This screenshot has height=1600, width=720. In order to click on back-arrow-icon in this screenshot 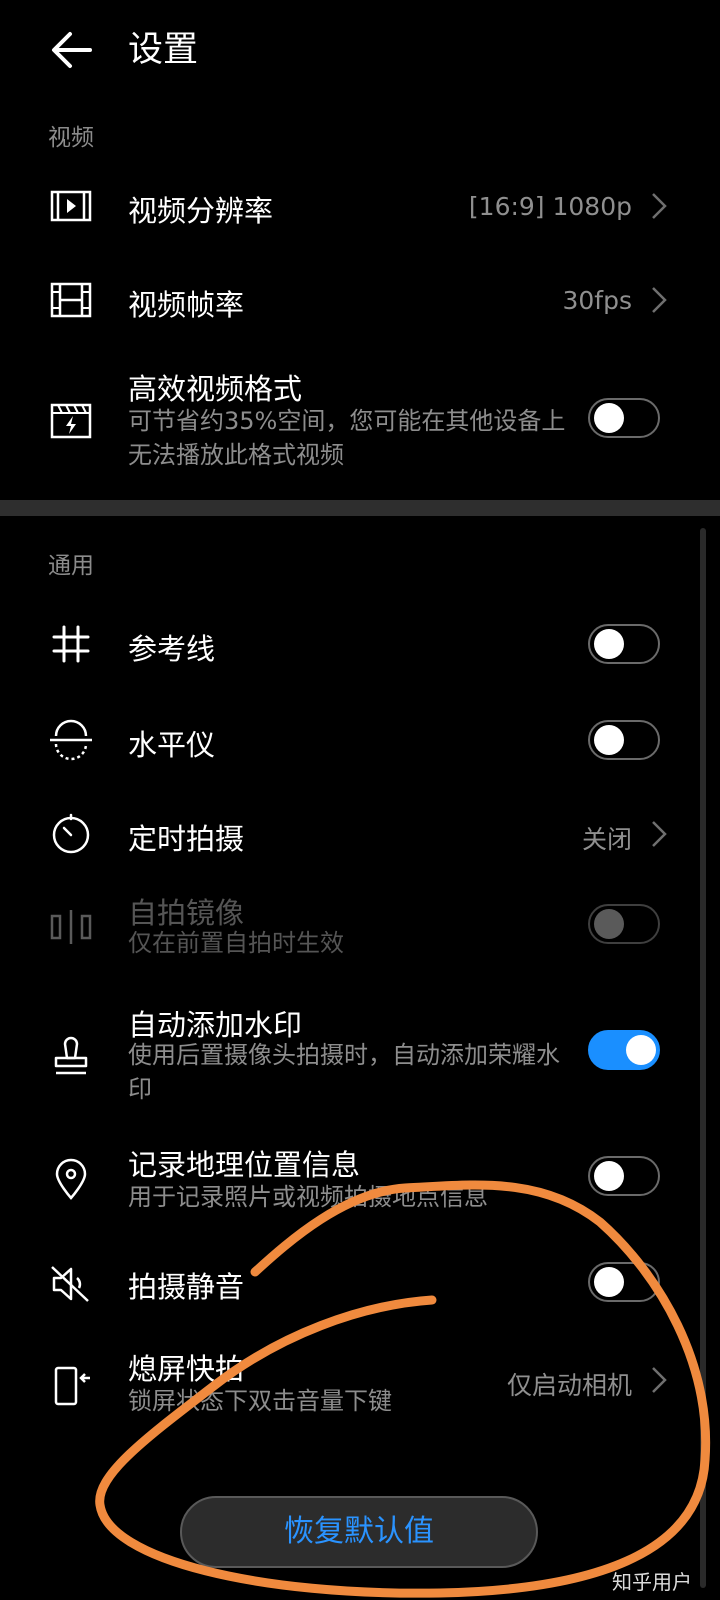, I will do `click(72, 50)`.